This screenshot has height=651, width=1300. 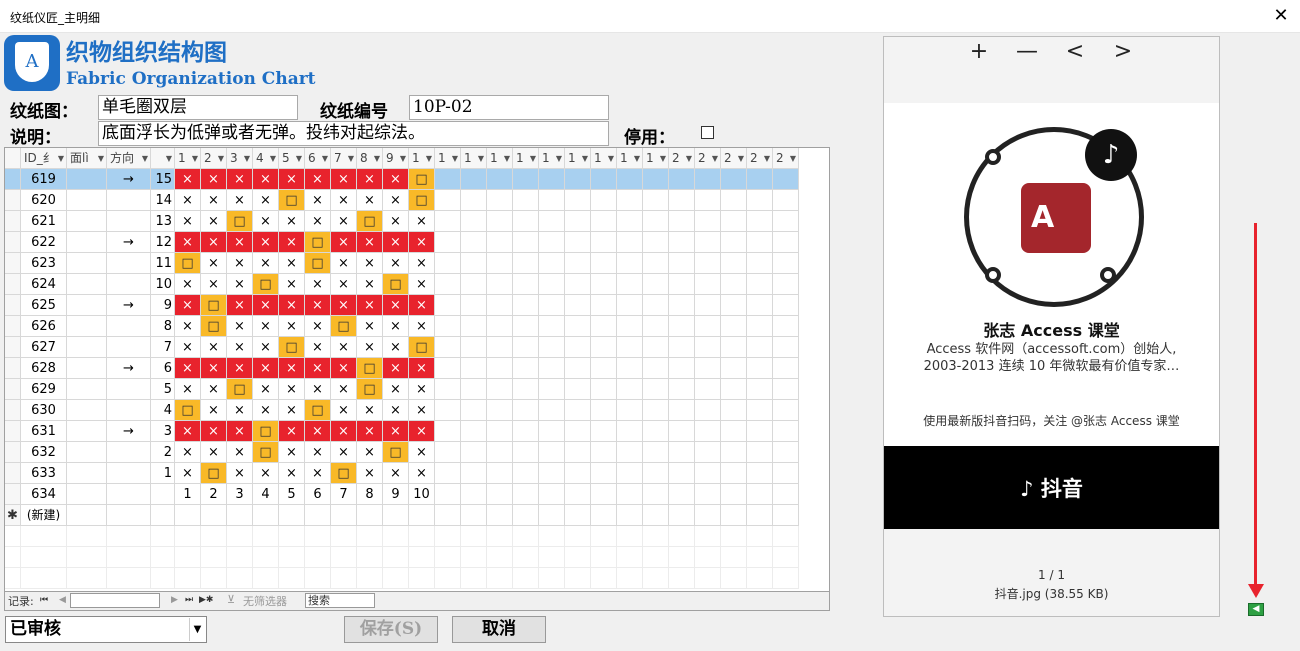 I want to click on row-number-cell: 11, so click(x=163, y=263).